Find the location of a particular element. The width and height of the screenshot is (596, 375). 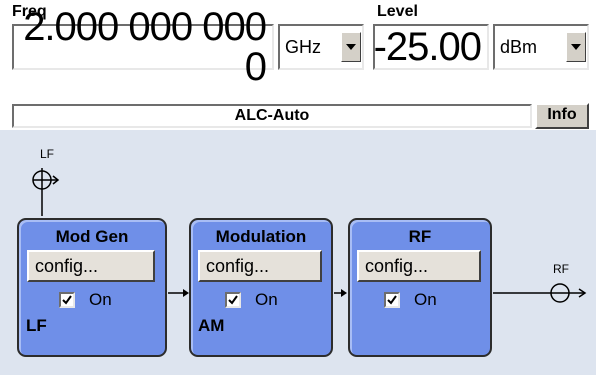

arrow-right-icon is located at coordinates (344, 293).